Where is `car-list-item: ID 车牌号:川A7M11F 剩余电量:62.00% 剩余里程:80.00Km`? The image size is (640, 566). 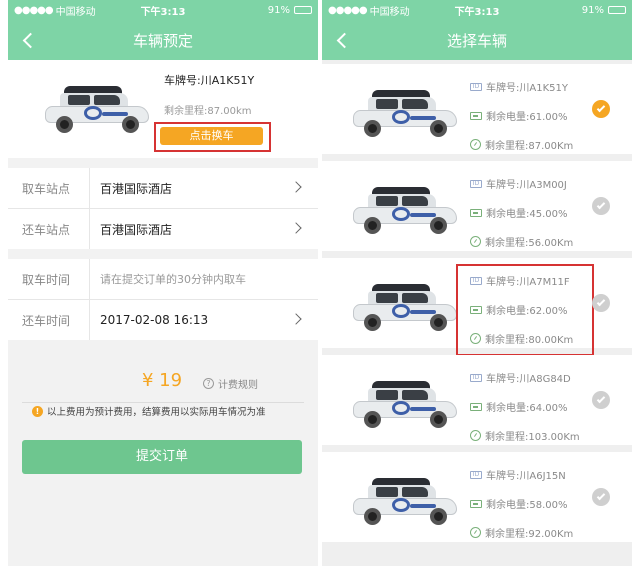
car-list-item: ID 车牌号:川A7M11F 剩余电量:62.00% 剩余里程:80.00Km is located at coordinates (477, 307).